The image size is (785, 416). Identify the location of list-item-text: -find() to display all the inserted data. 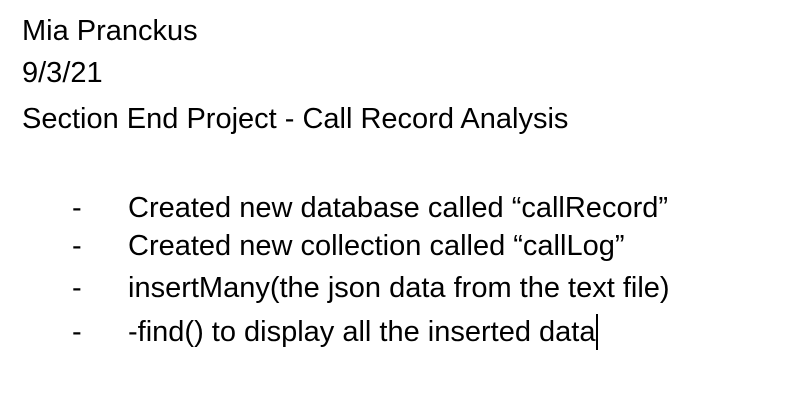
(362, 332).